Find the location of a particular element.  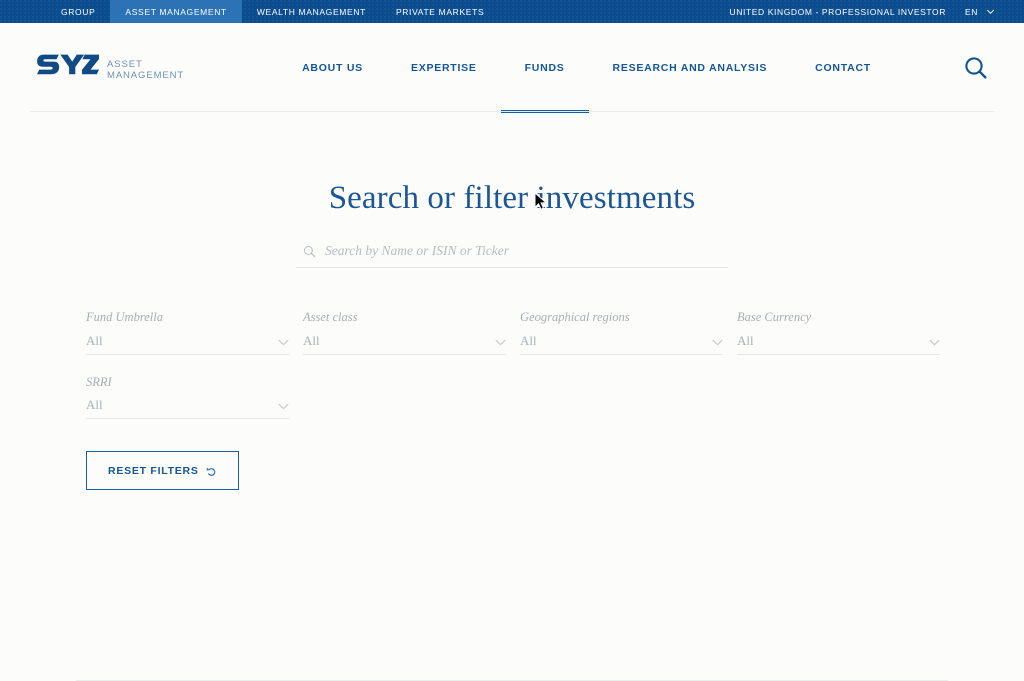

reset-filters-row: RESET FILTERS is located at coordinates (555, 470).